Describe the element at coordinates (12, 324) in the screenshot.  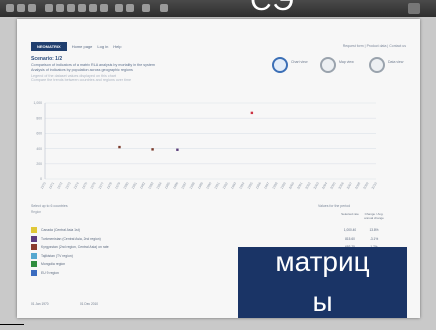
I see `bottom-rule` at that location.